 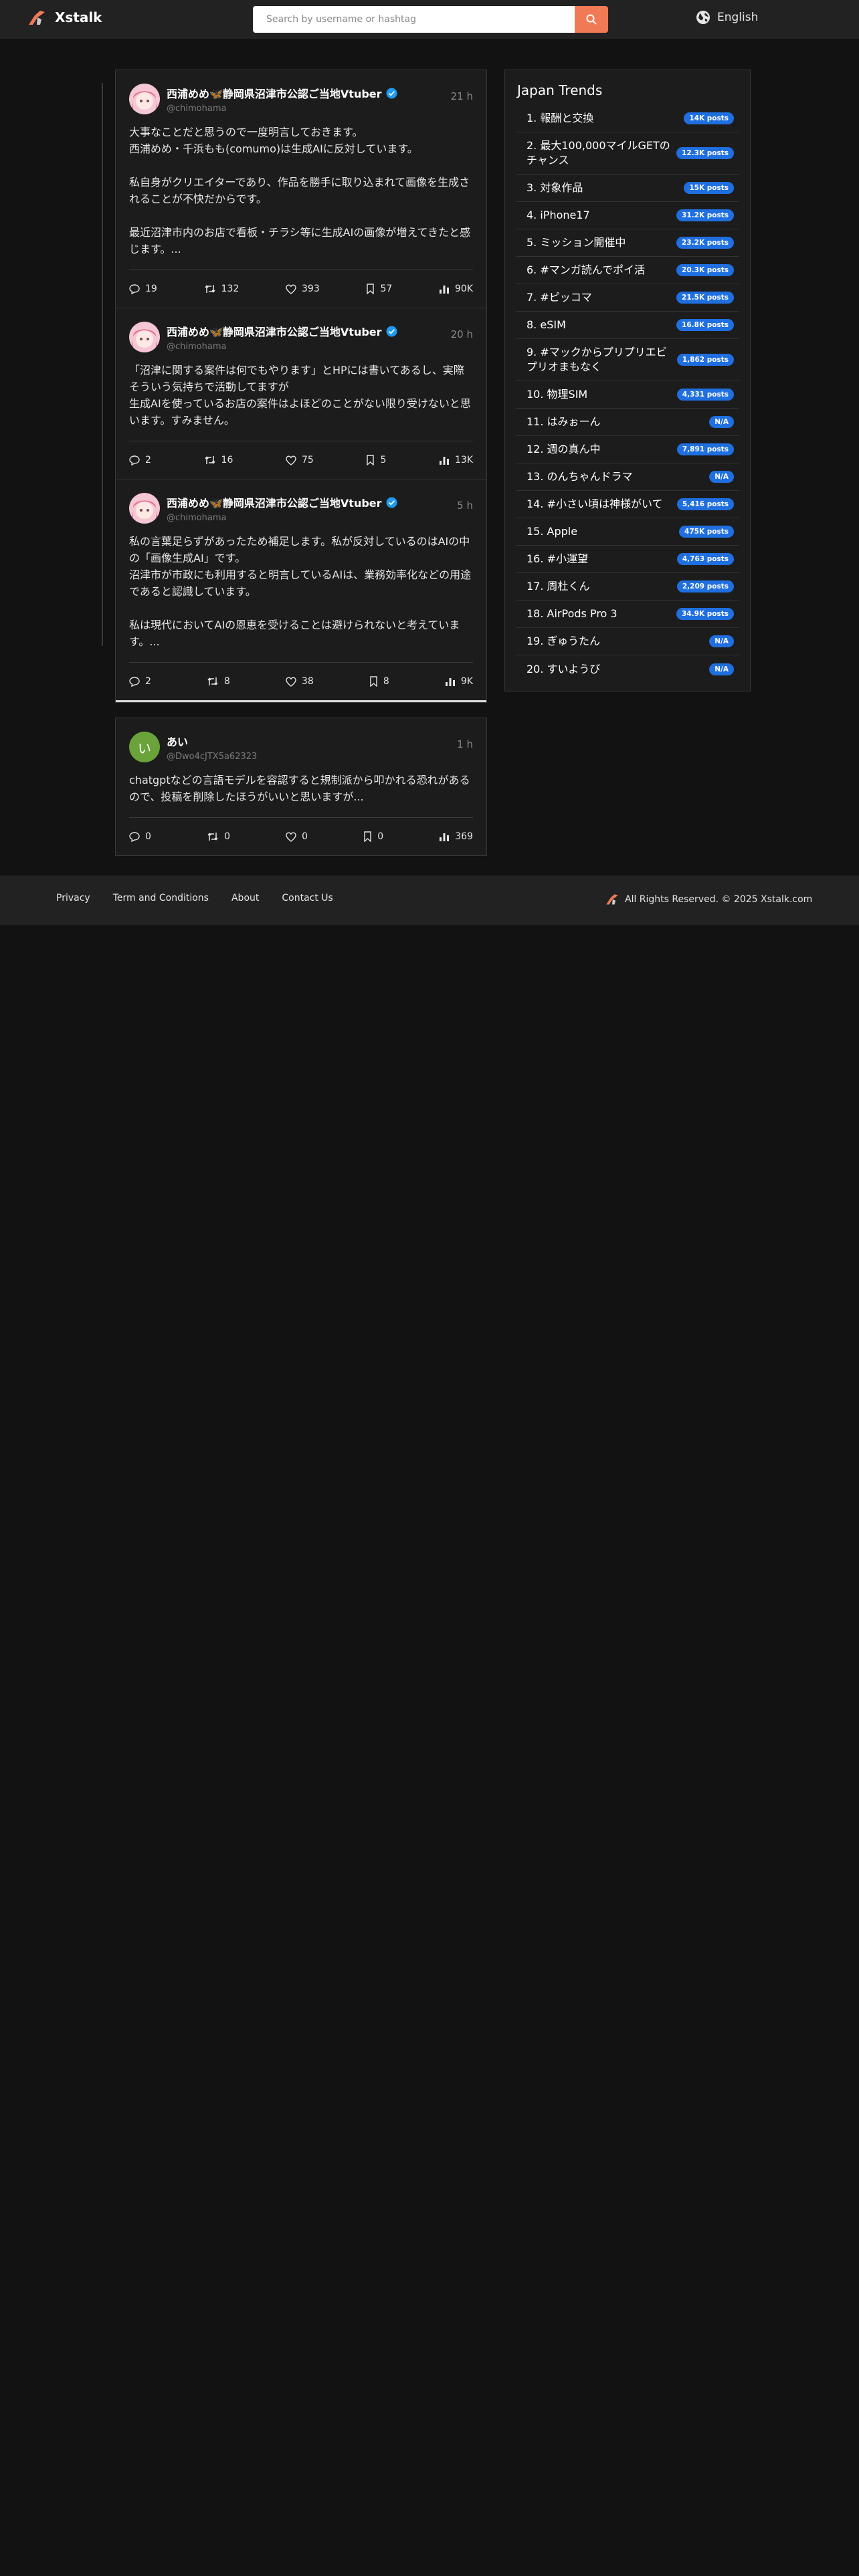 I want to click on trend-item: 5. ミッション開催中 23.2K posts, so click(x=627, y=243).